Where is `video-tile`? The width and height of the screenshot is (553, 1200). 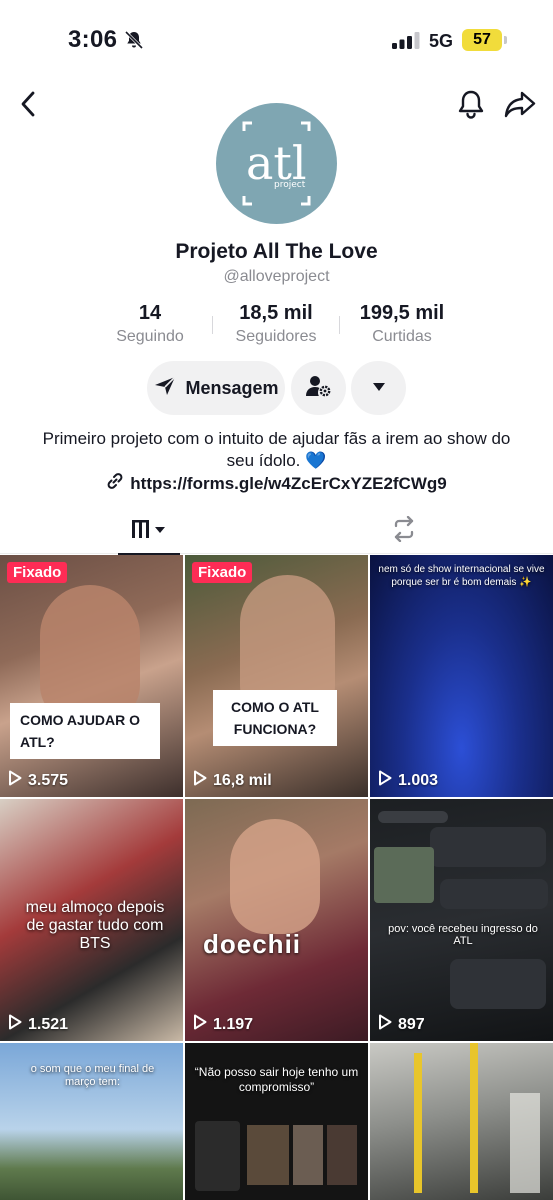
video-tile is located at coordinates (461, 1121).